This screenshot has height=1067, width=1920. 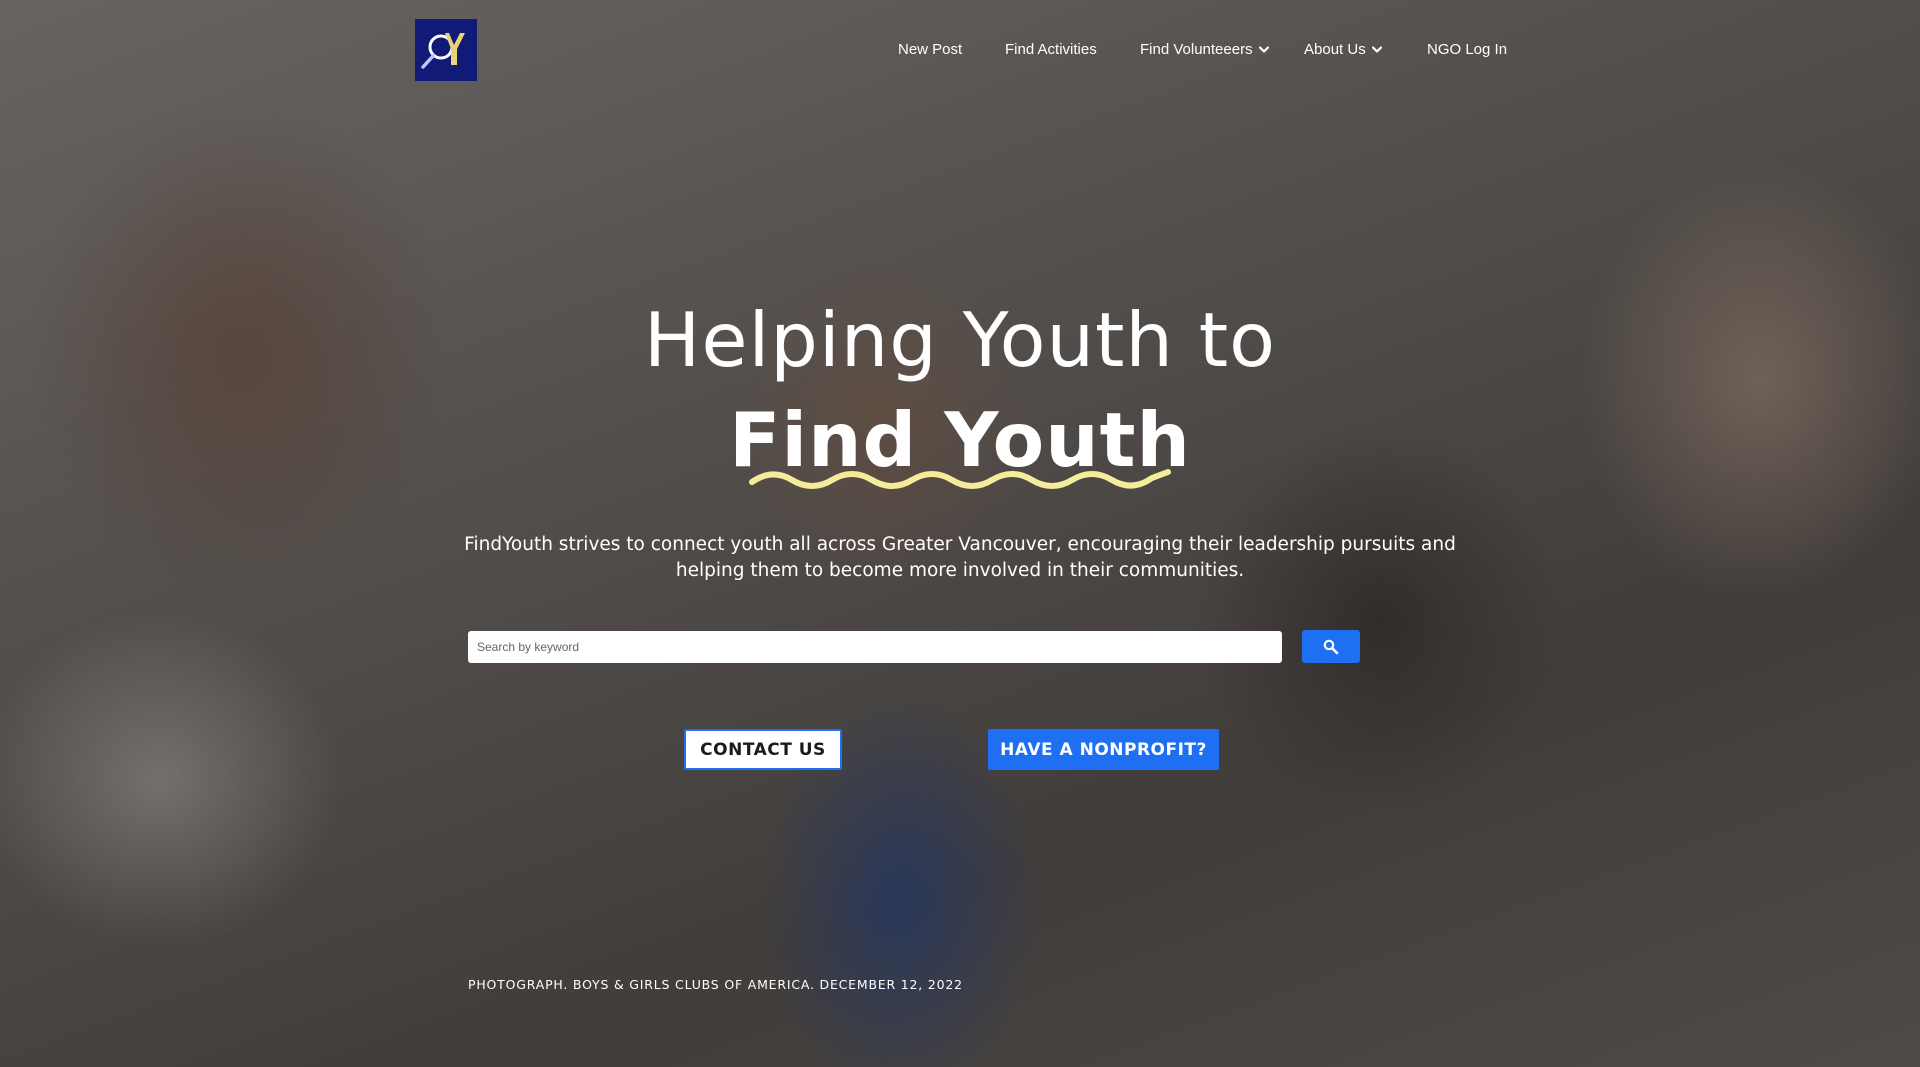 What do you see at coordinates (960, 340) in the screenshot?
I see `hero-headline-line1: Helping Youth to` at bounding box center [960, 340].